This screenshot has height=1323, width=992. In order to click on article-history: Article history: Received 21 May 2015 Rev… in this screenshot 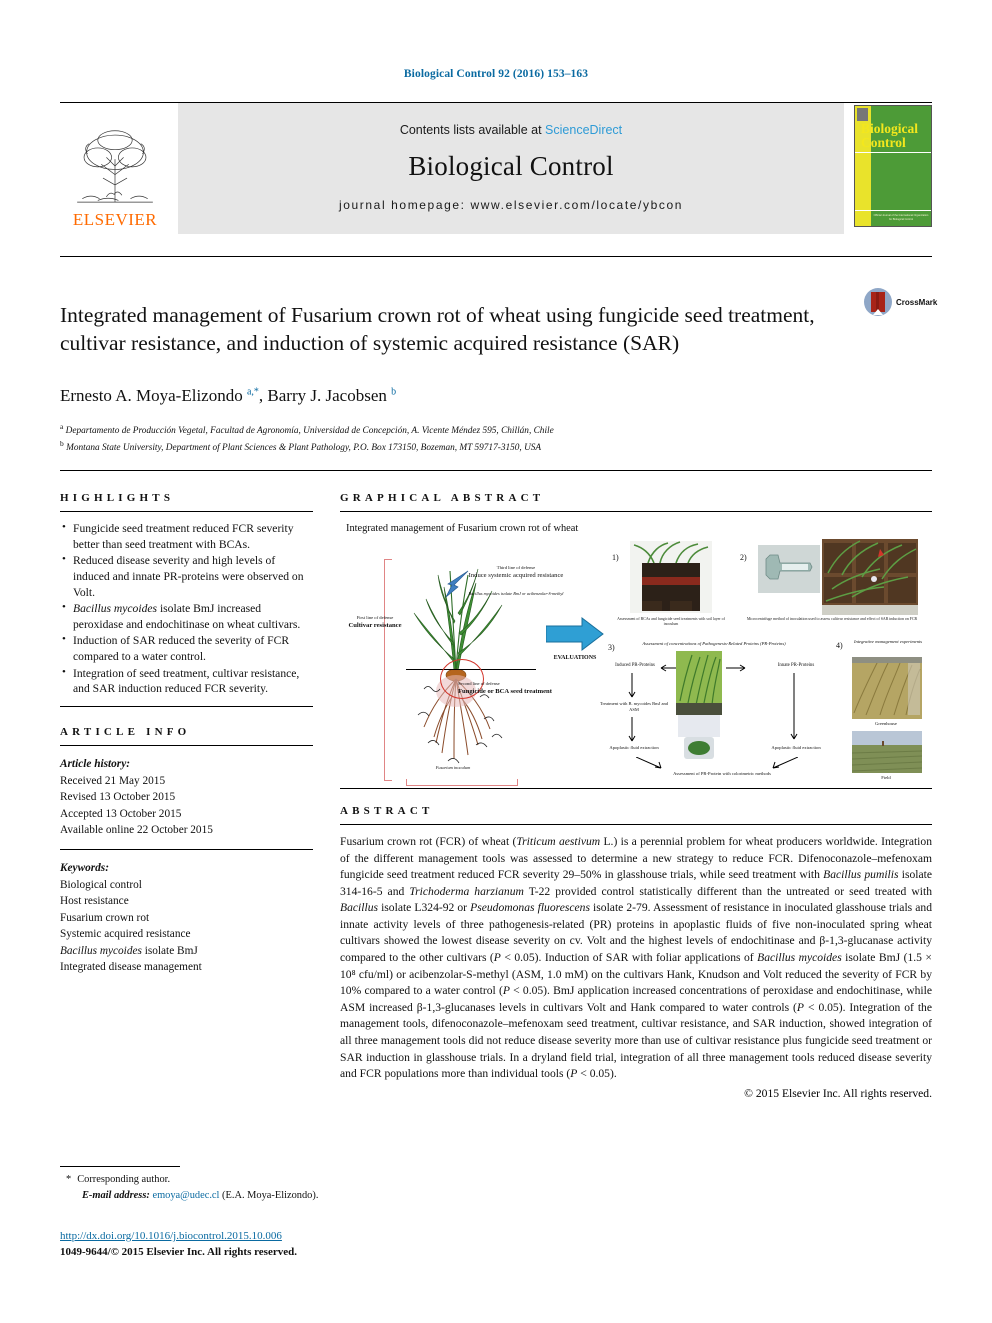, I will do `click(186, 797)`.